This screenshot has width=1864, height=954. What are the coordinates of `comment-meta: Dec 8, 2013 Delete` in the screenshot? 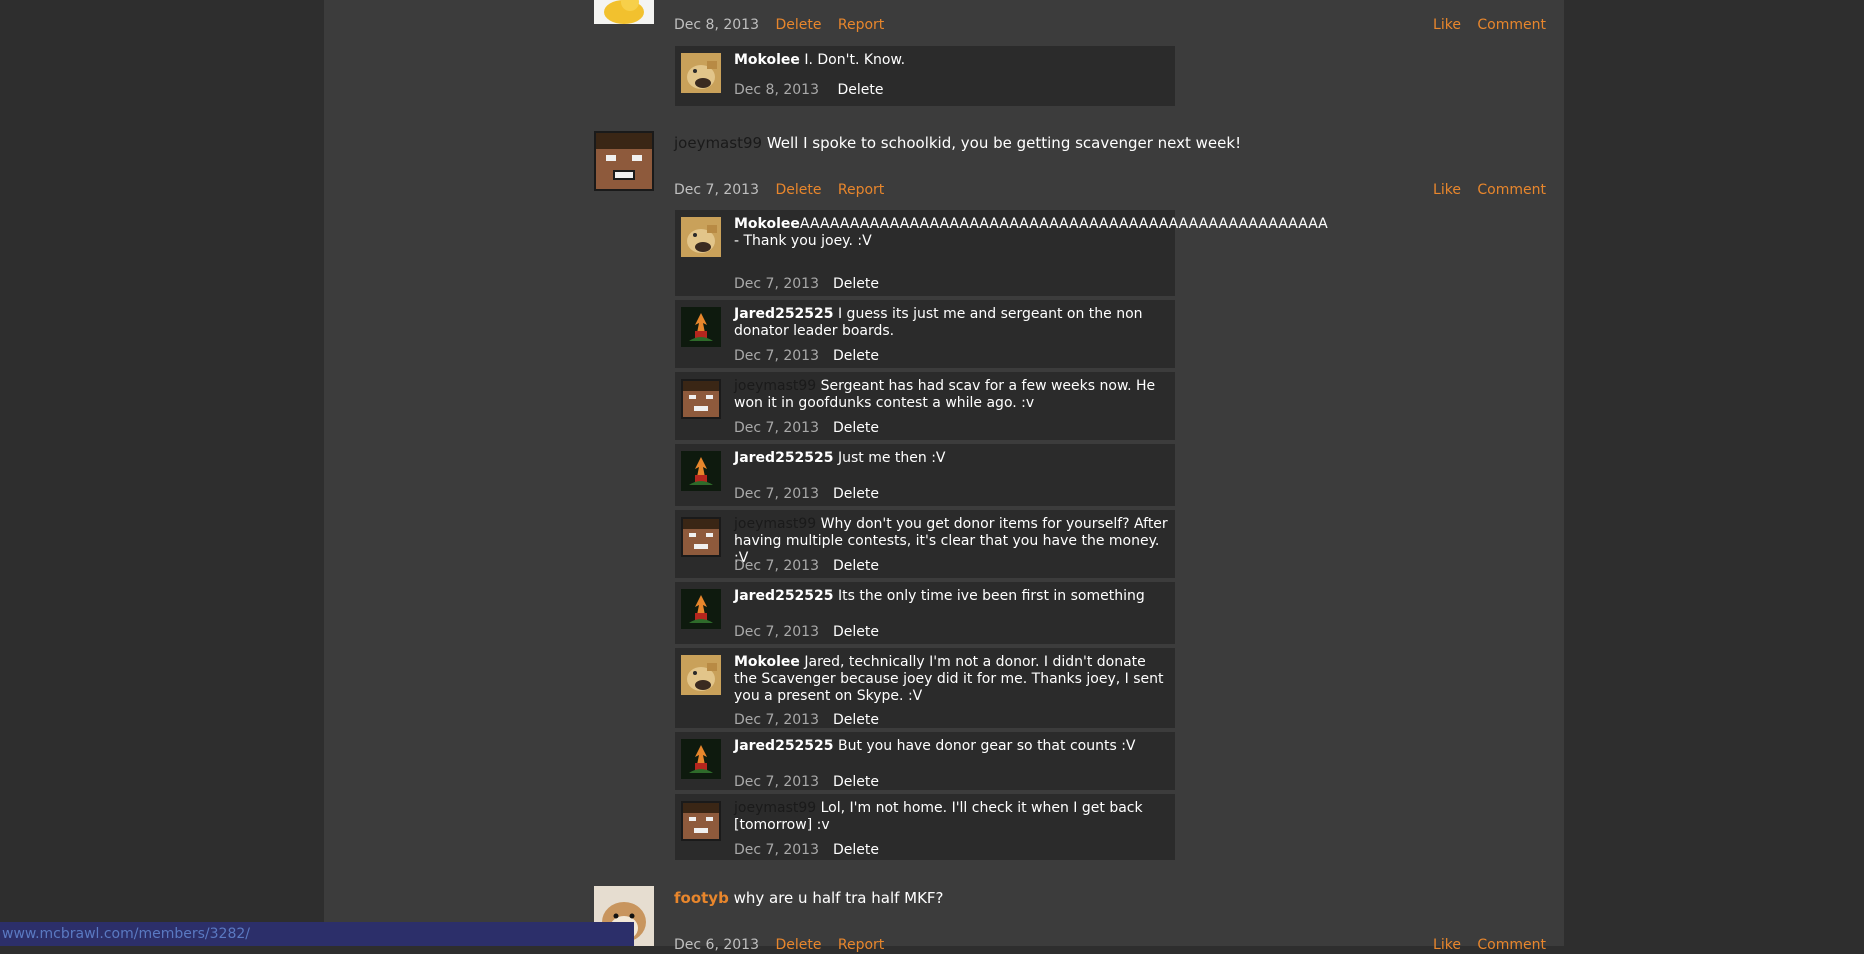 It's located at (808, 90).